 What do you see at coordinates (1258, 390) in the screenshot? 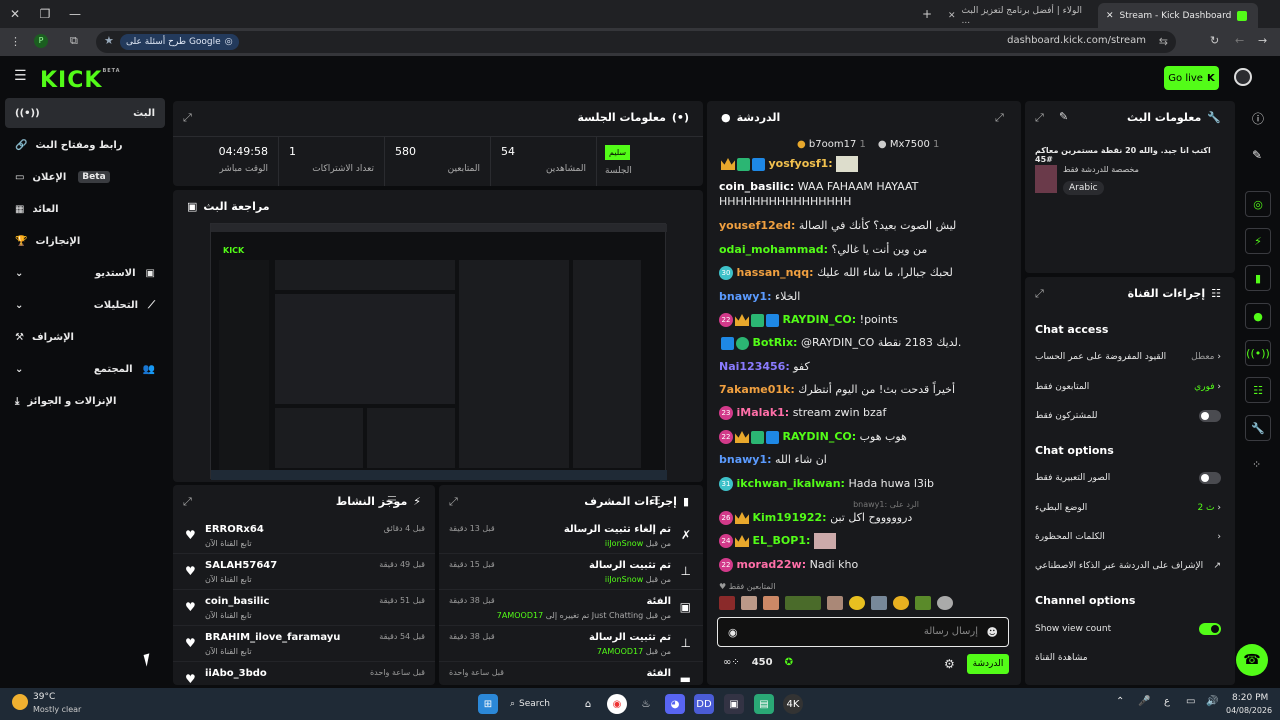
I see `rail-actions-icon: ☷` at bounding box center [1258, 390].